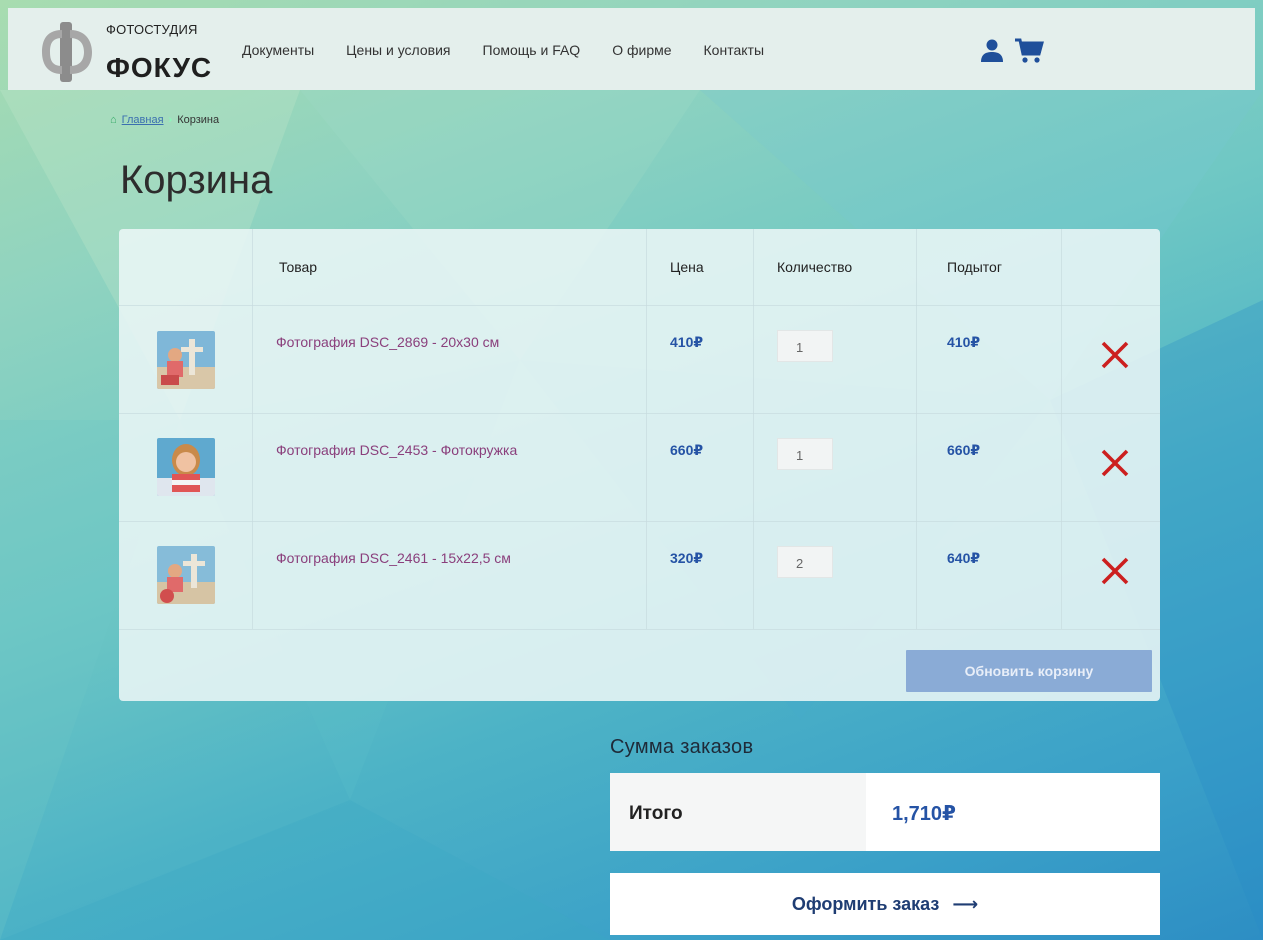  What do you see at coordinates (885, 812) in the screenshot?
I see `totals-table: Итого 1,710₽` at bounding box center [885, 812].